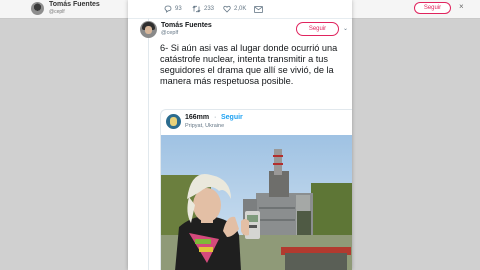  Describe the element at coordinates (178, 9) in the screenshot. I see `reply-count: 93` at that location.